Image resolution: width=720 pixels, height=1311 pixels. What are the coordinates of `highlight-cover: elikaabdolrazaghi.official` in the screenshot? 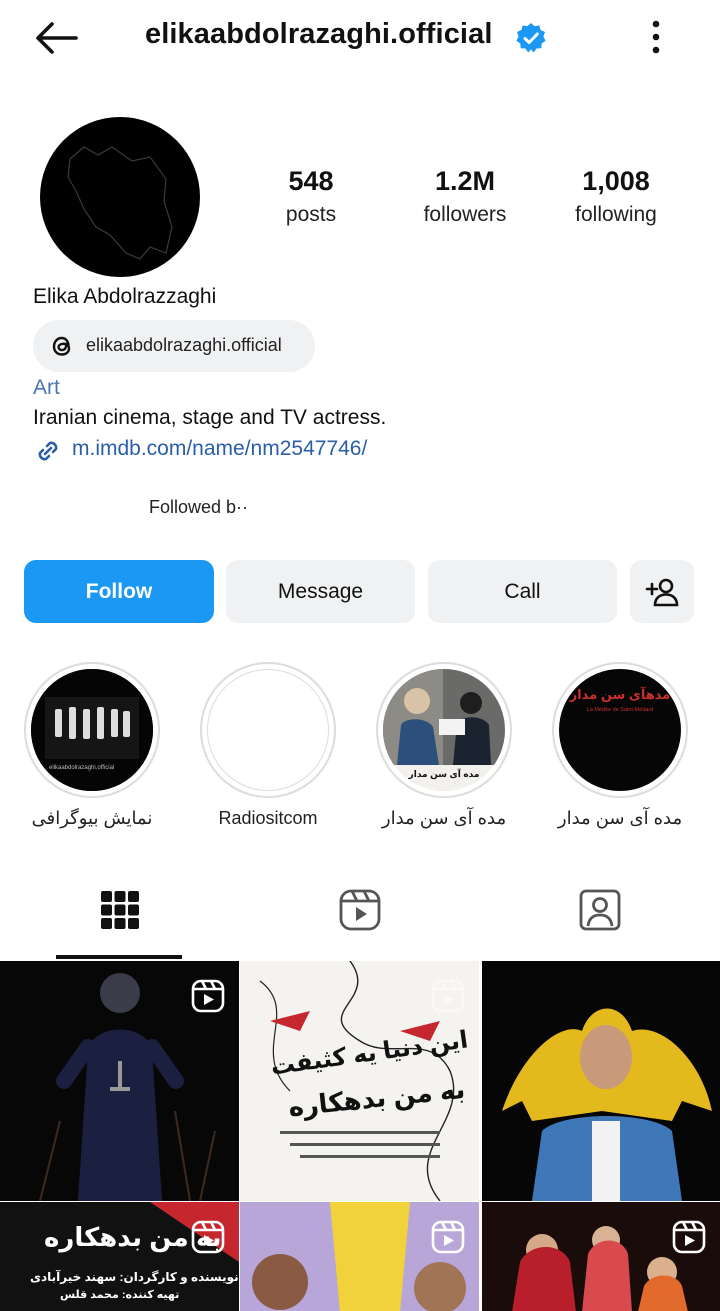 It's located at (92, 730).